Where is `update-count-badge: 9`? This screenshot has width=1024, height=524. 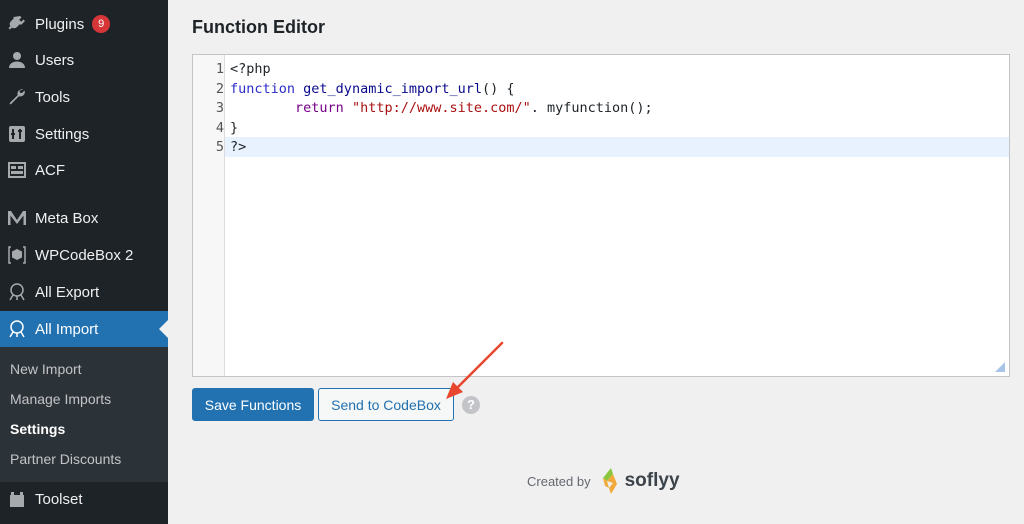
update-count-badge: 9 is located at coordinates (101, 24).